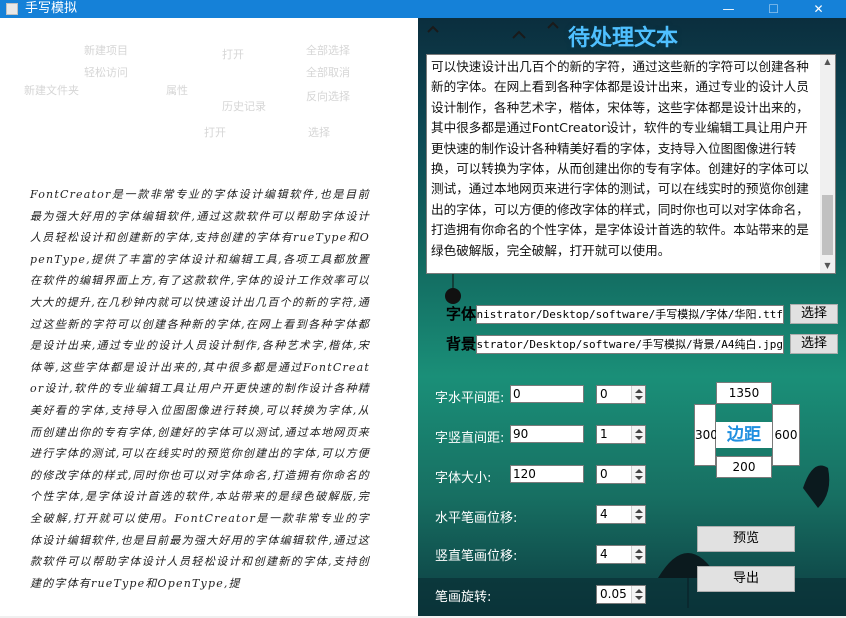 The image size is (846, 618). What do you see at coordinates (621, 594) in the screenshot?
I see `rotation-stepper: 0.05` at bounding box center [621, 594].